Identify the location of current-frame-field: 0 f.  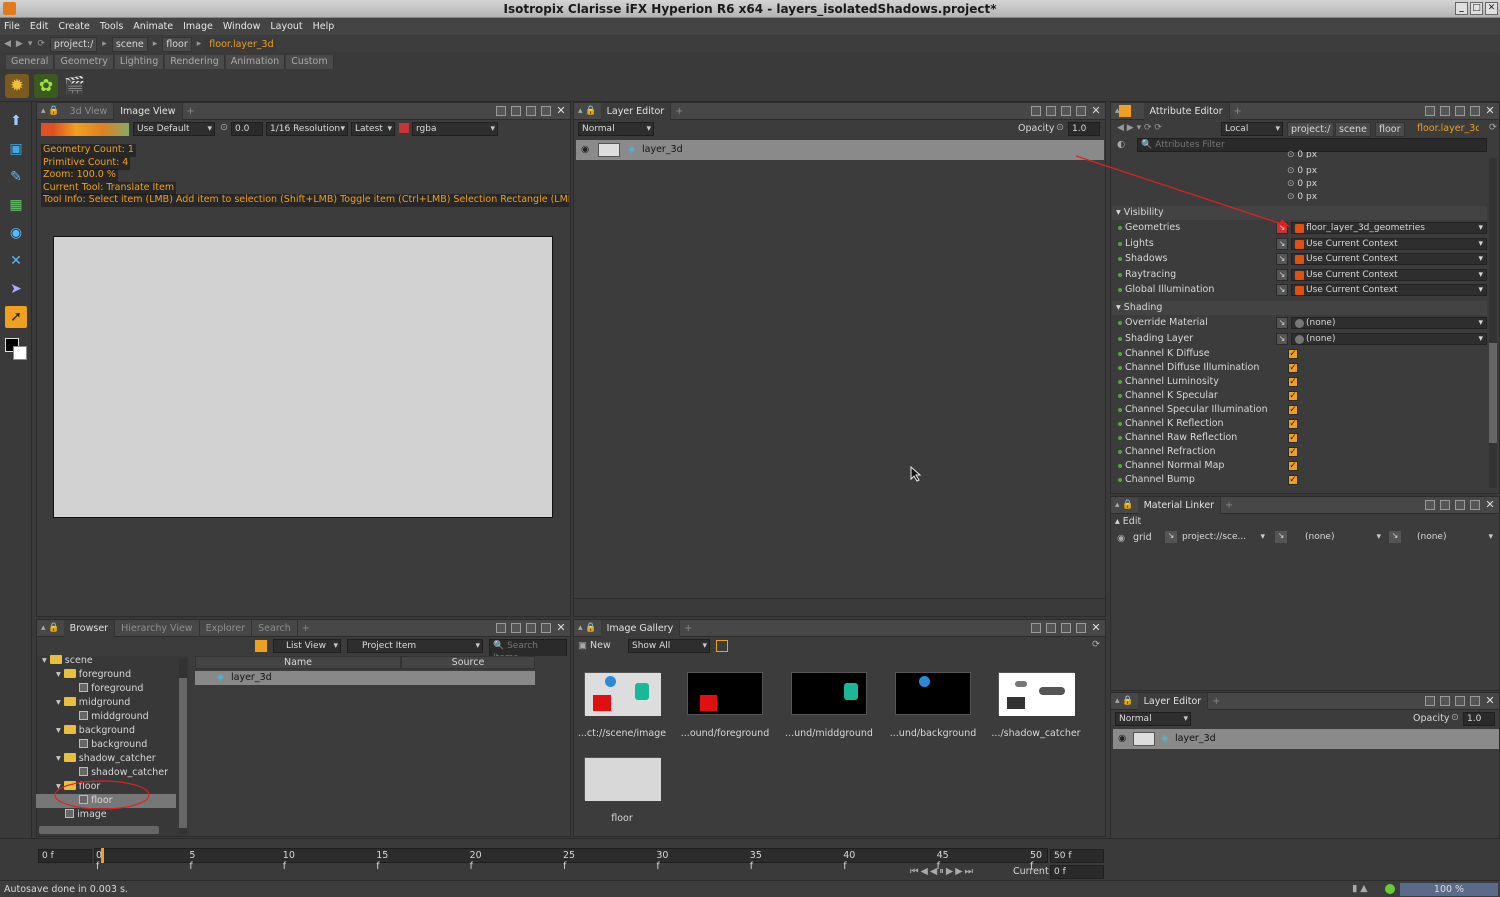
(1077, 872).